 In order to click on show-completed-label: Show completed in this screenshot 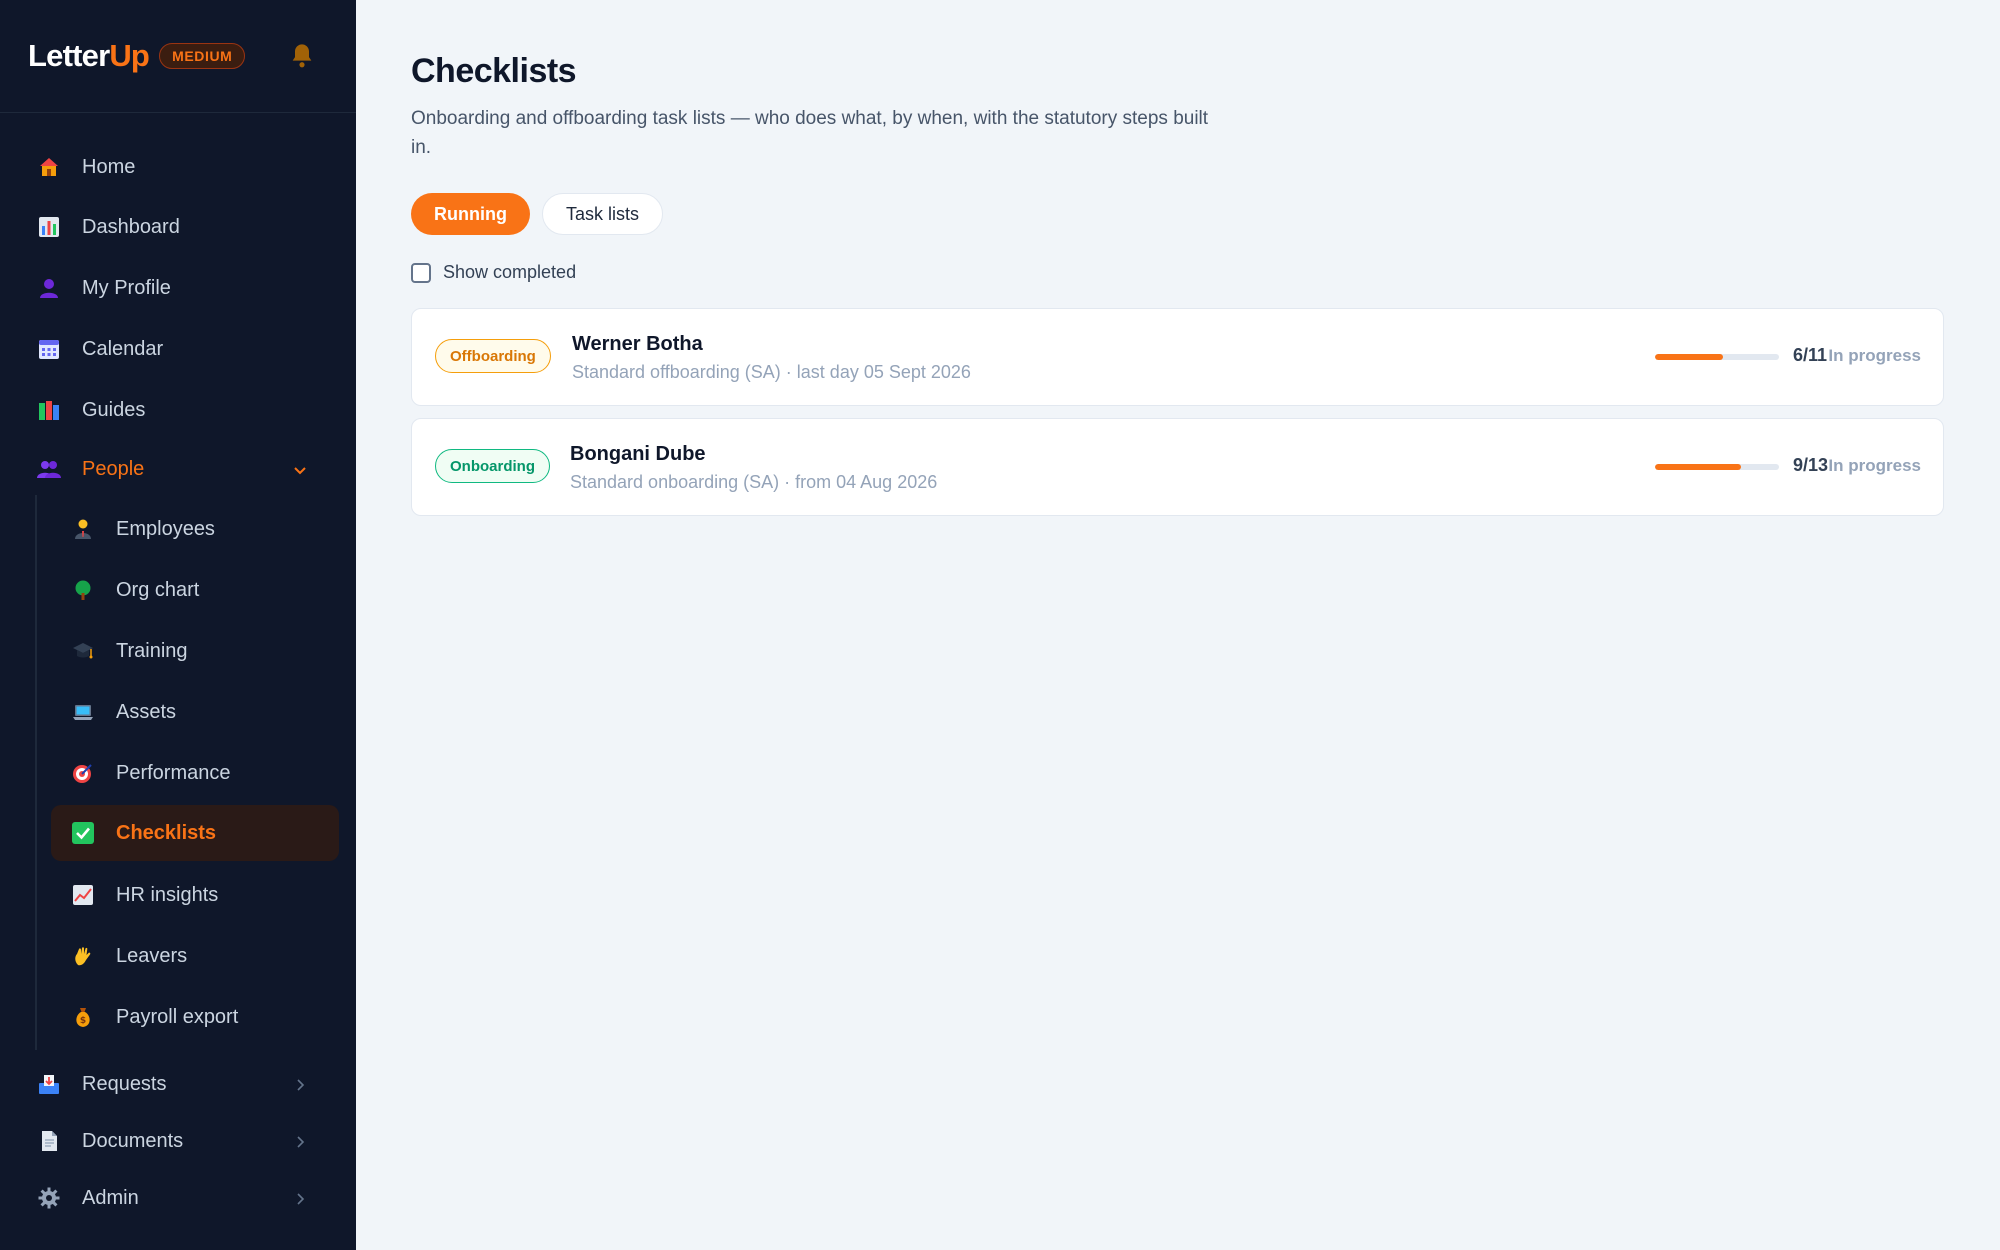, I will do `click(510, 272)`.